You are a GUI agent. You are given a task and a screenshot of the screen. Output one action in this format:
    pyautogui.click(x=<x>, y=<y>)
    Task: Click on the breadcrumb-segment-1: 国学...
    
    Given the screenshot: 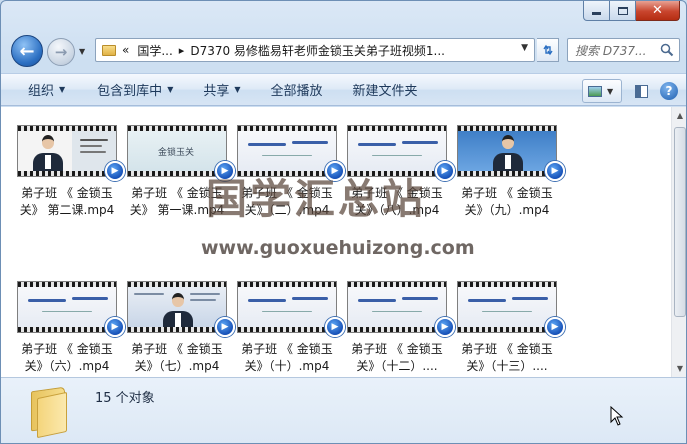 What is the action you would take?
    pyautogui.click(x=154, y=50)
    